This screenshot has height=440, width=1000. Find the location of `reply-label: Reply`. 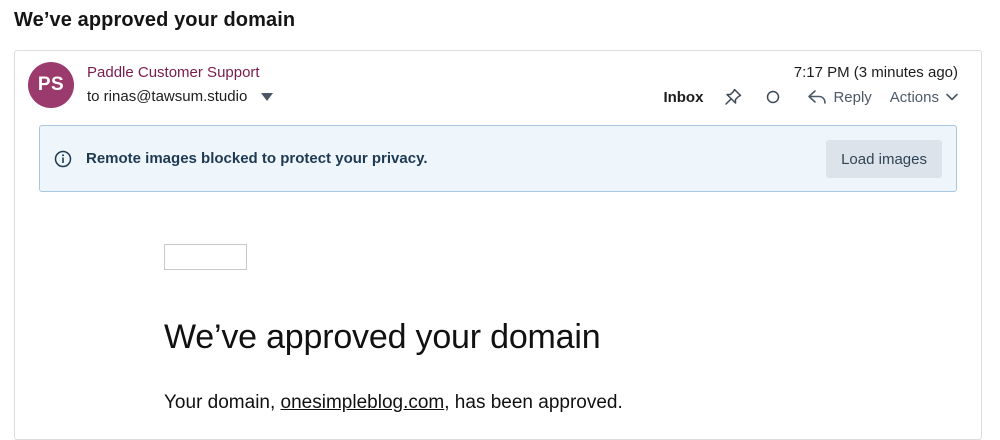

reply-label: Reply is located at coordinates (852, 97).